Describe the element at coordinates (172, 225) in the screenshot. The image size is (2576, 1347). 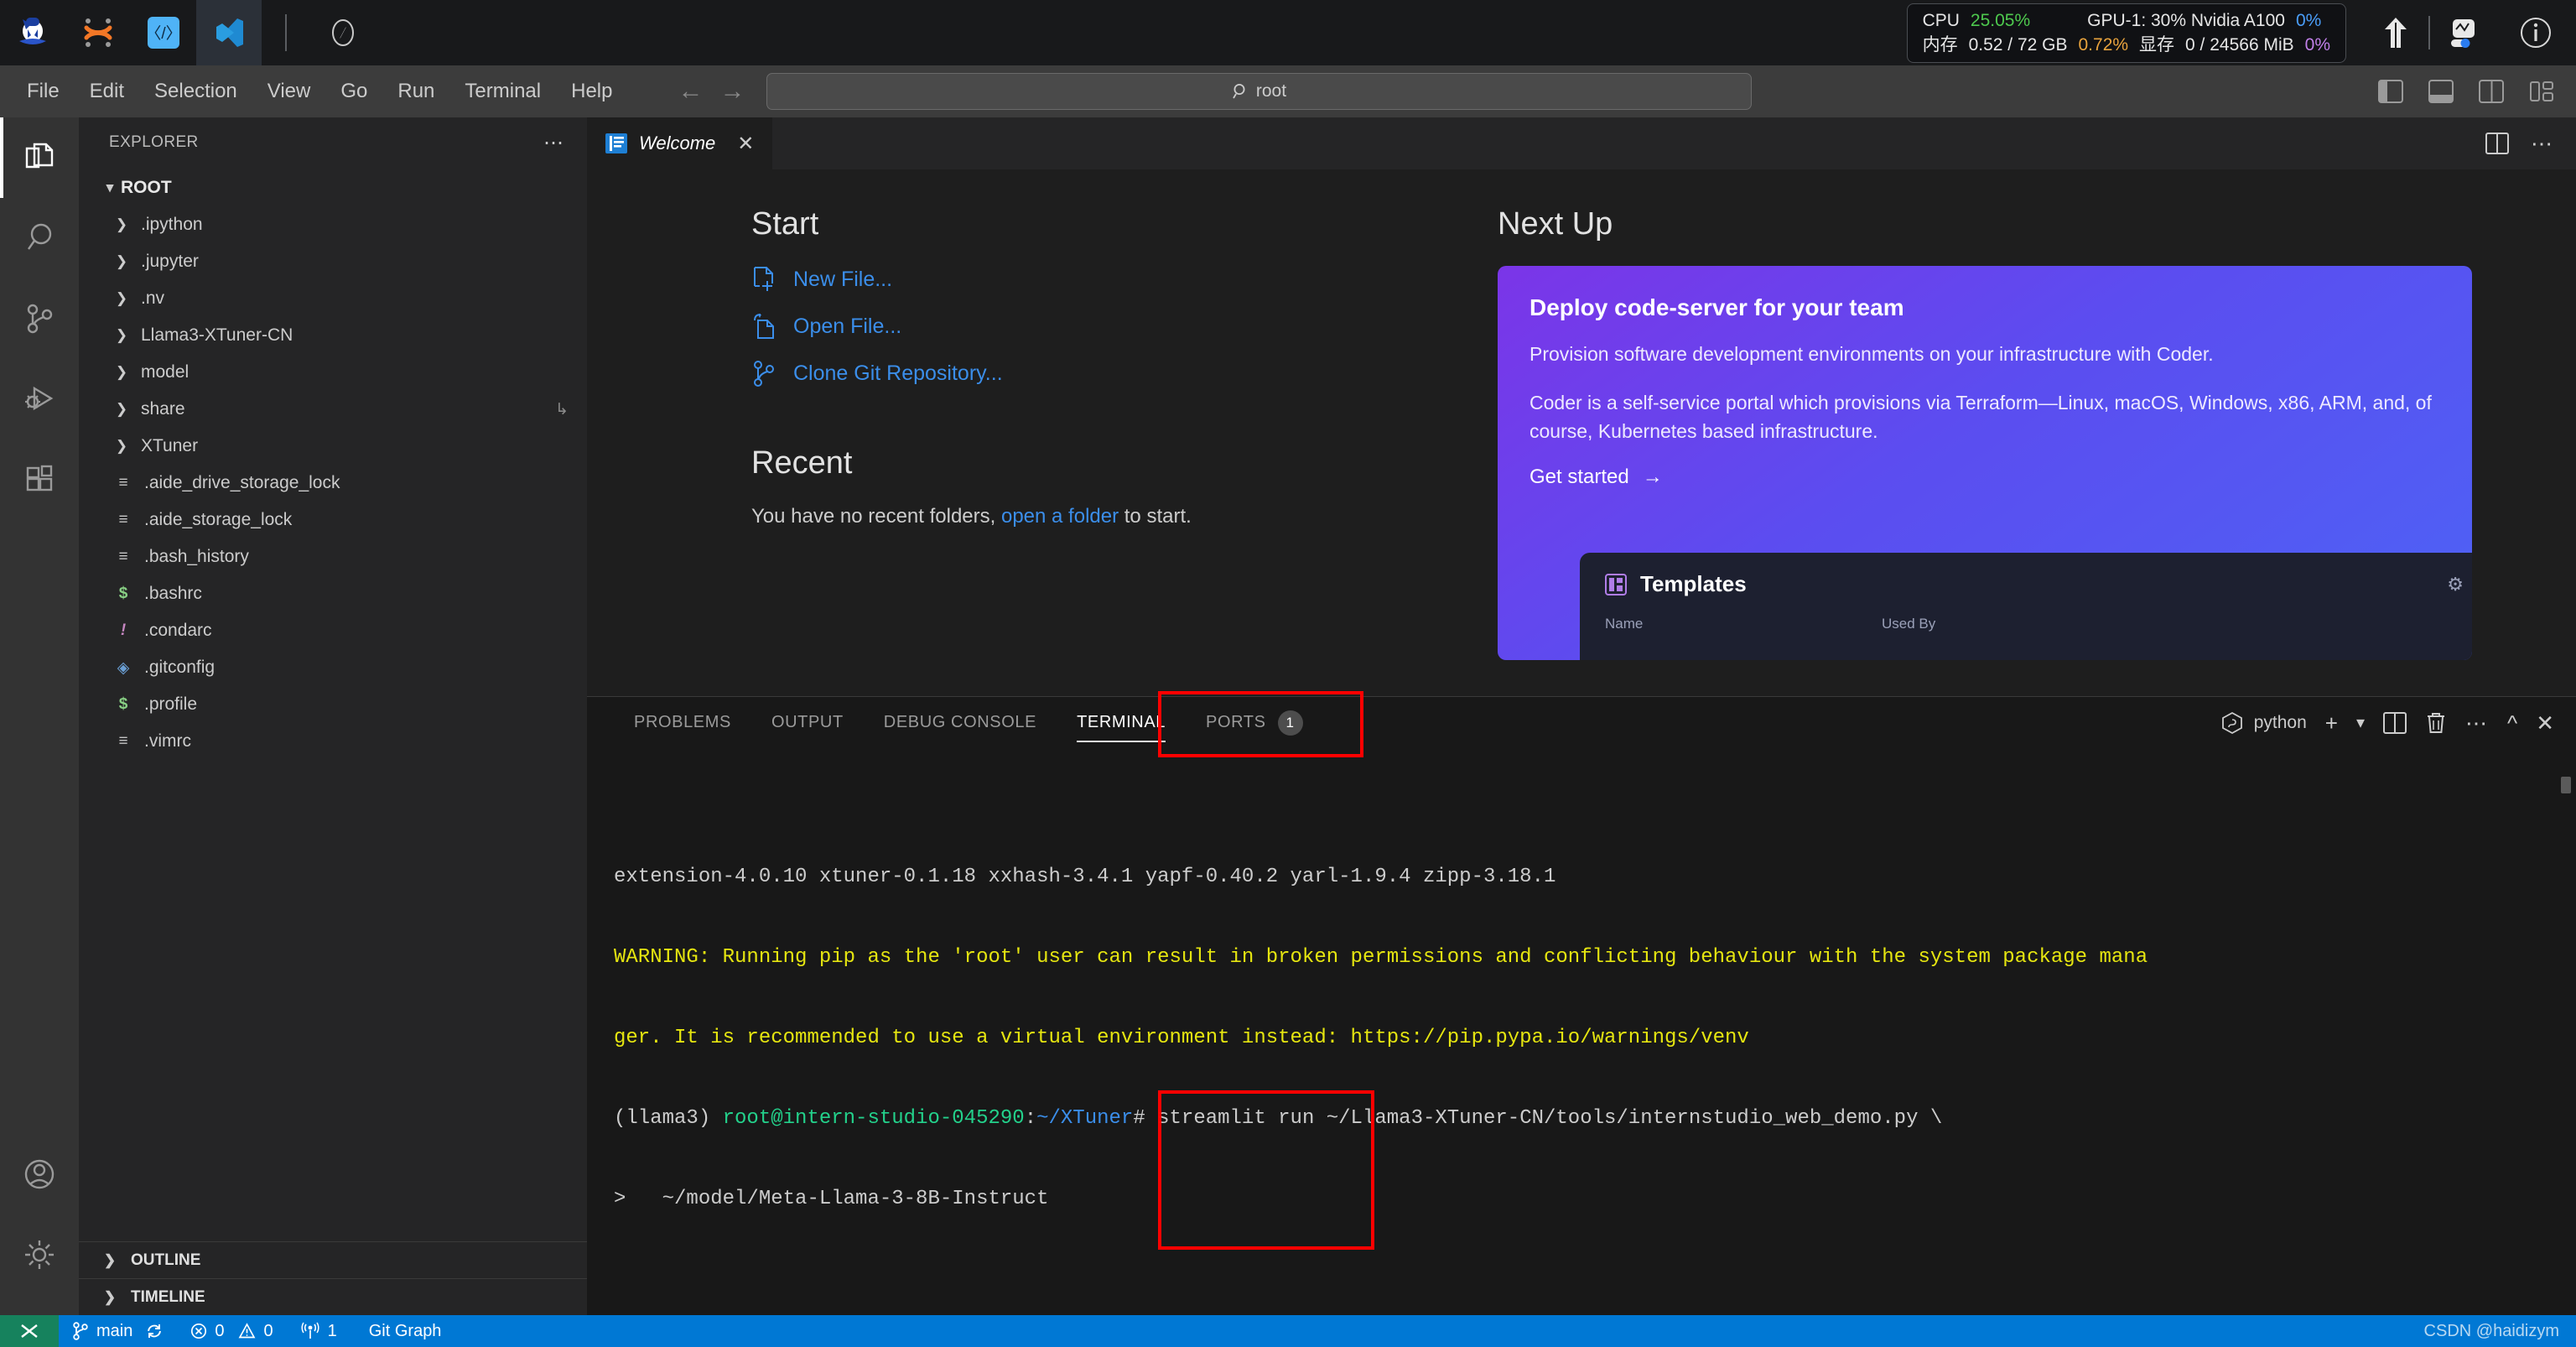
I see `tree-item-label: .ipython` at that location.